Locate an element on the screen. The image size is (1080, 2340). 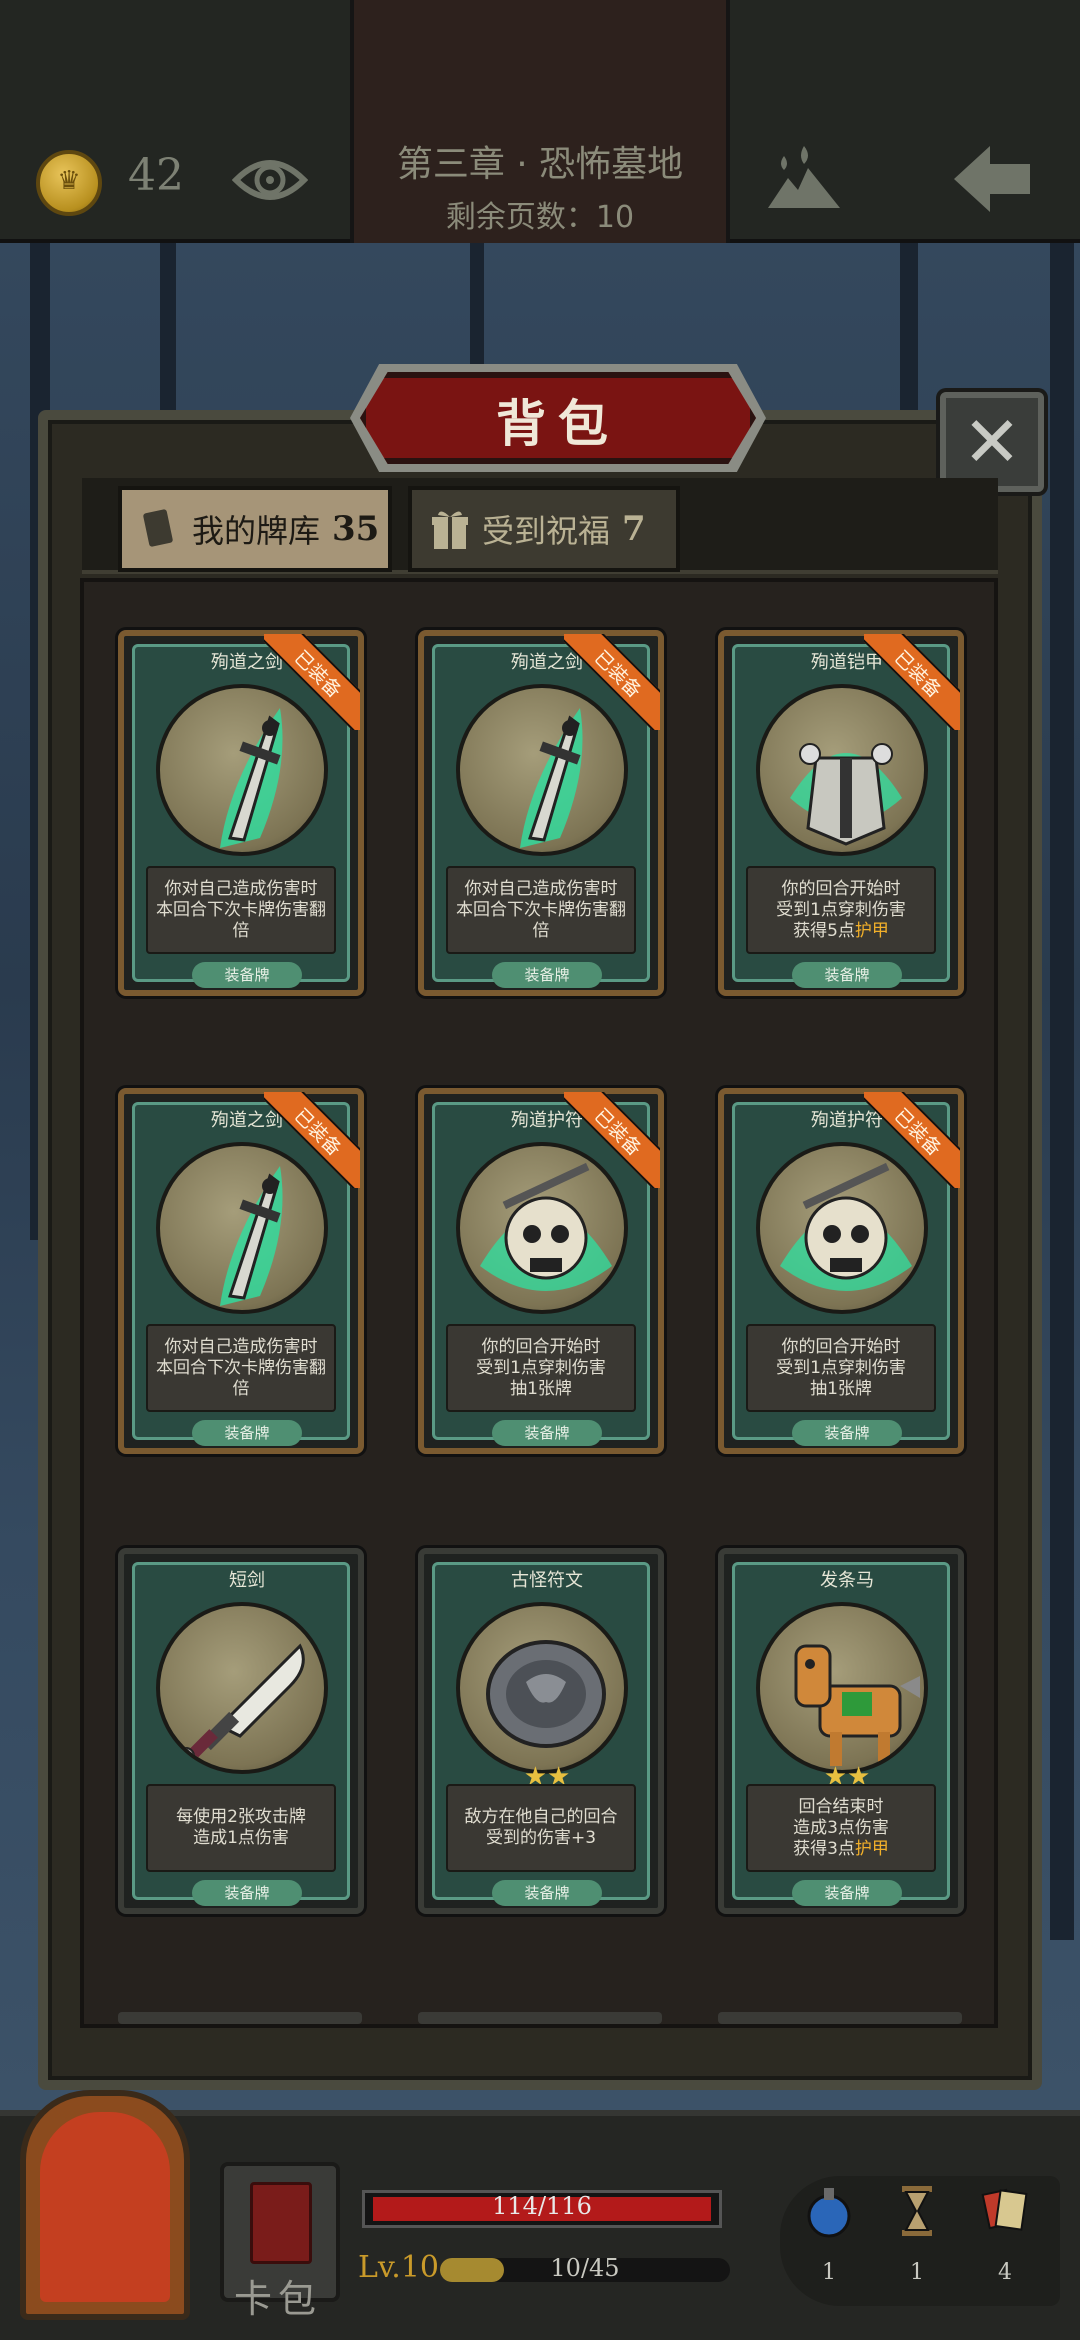
tree-trunk is located at coordinates (1062, 1090).